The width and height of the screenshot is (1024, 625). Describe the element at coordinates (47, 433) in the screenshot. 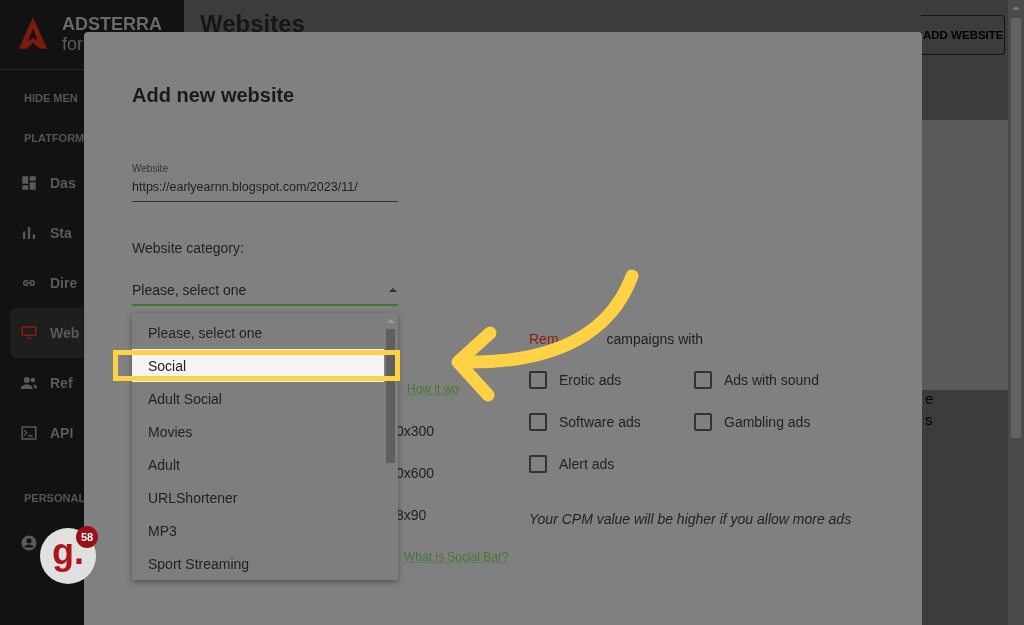

I see `sidebar-item: API` at that location.